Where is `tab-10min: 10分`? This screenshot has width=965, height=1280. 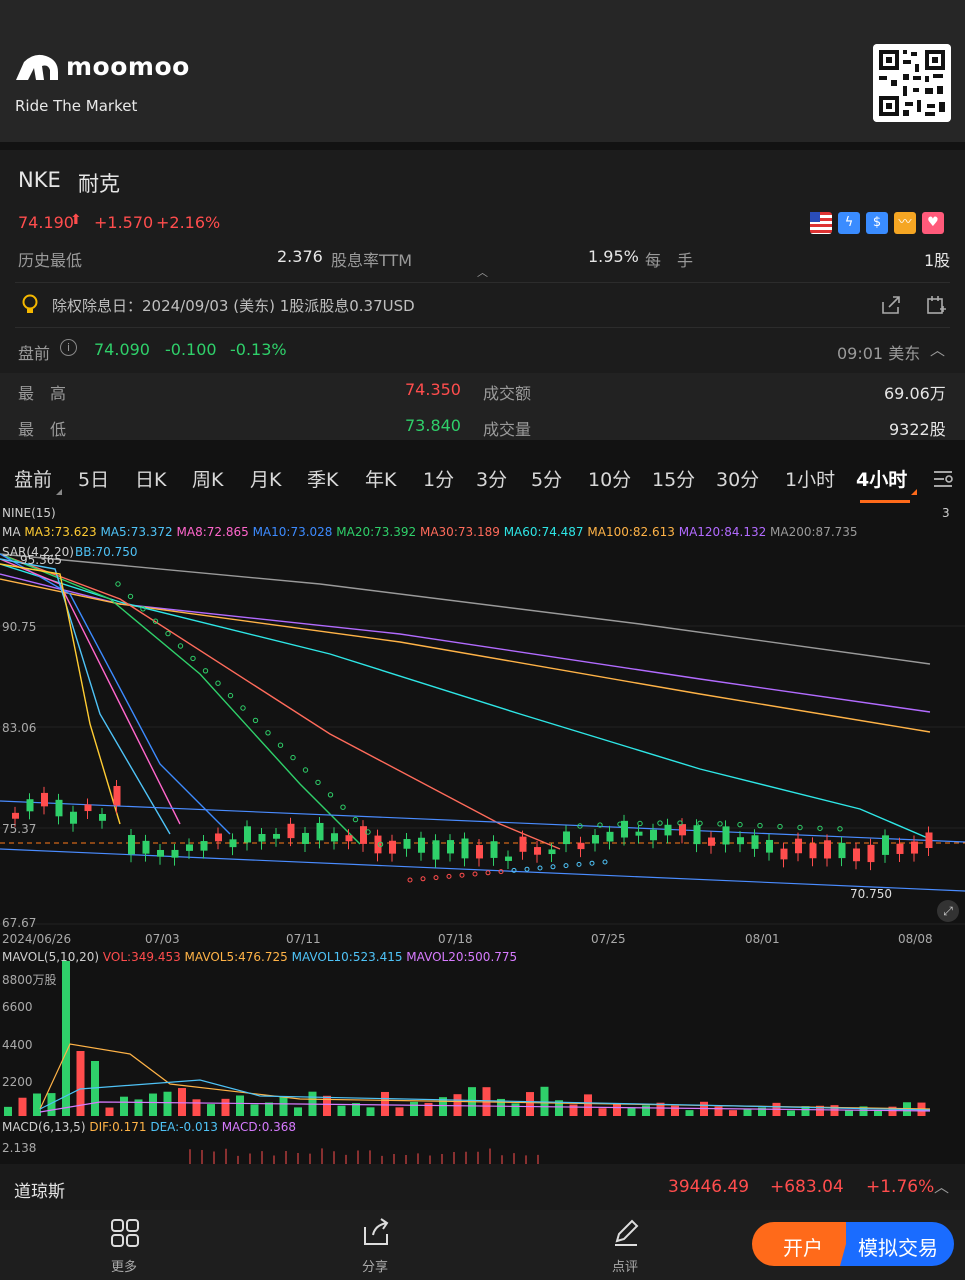
tab-10min: 10分 is located at coordinates (609, 478).